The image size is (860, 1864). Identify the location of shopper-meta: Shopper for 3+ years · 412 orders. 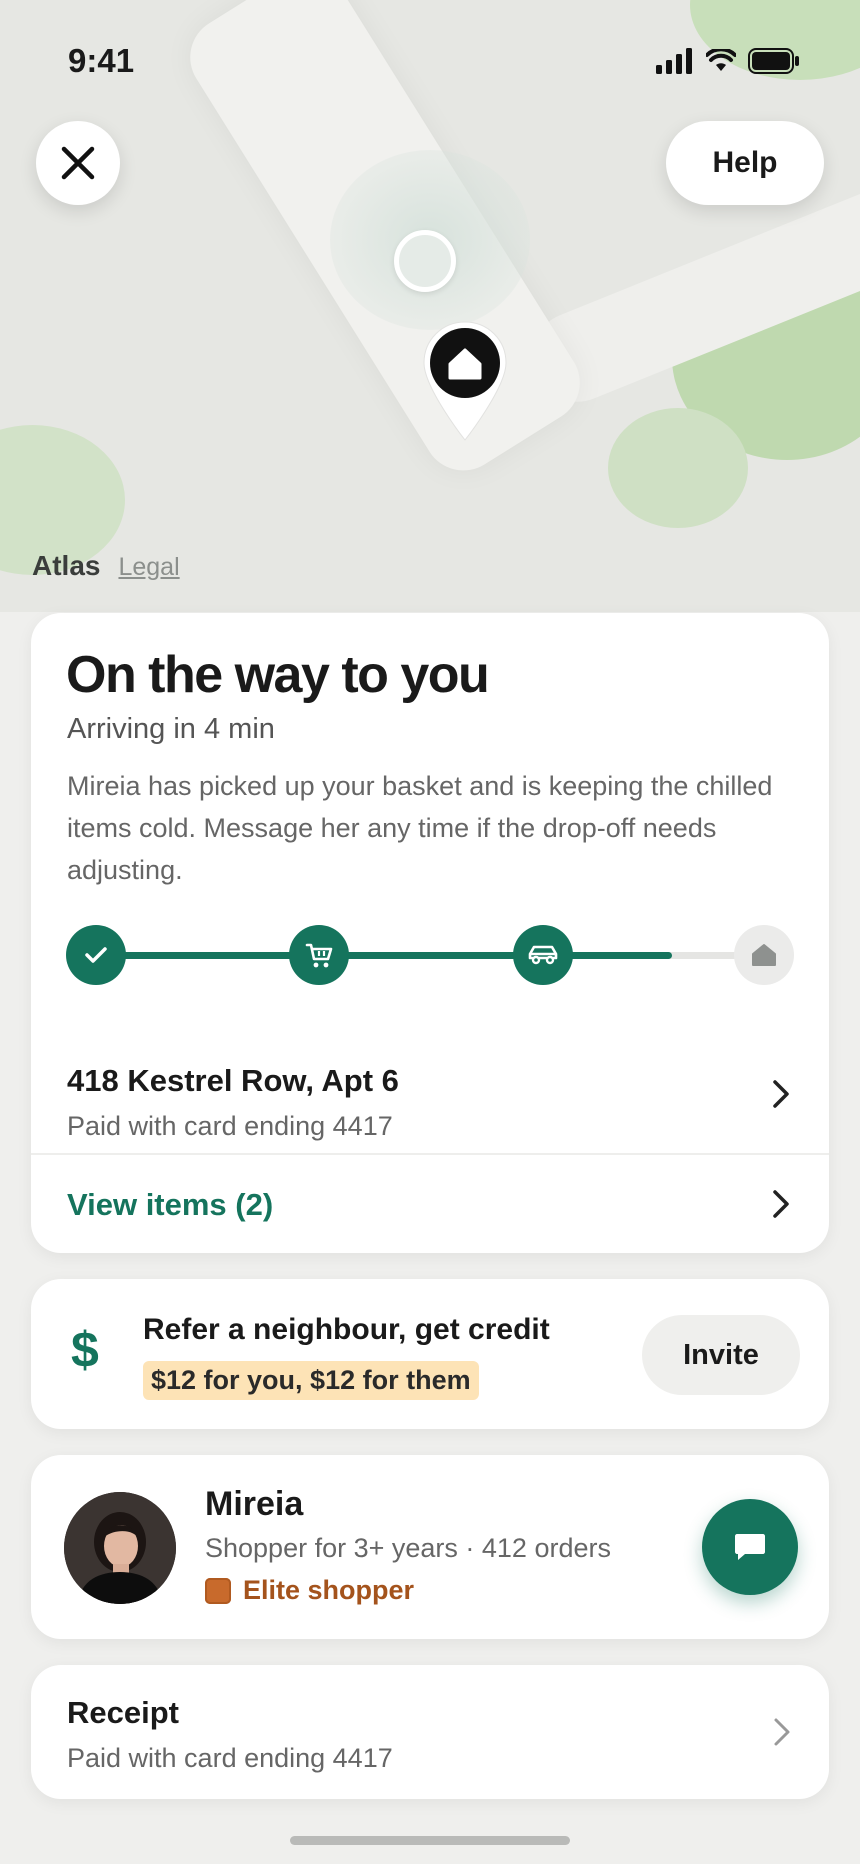
(408, 1548).